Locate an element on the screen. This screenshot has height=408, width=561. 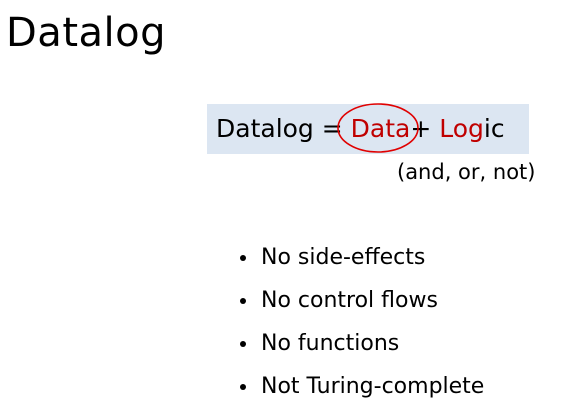
bullet-item: No side-effects is located at coordinates (360, 257).